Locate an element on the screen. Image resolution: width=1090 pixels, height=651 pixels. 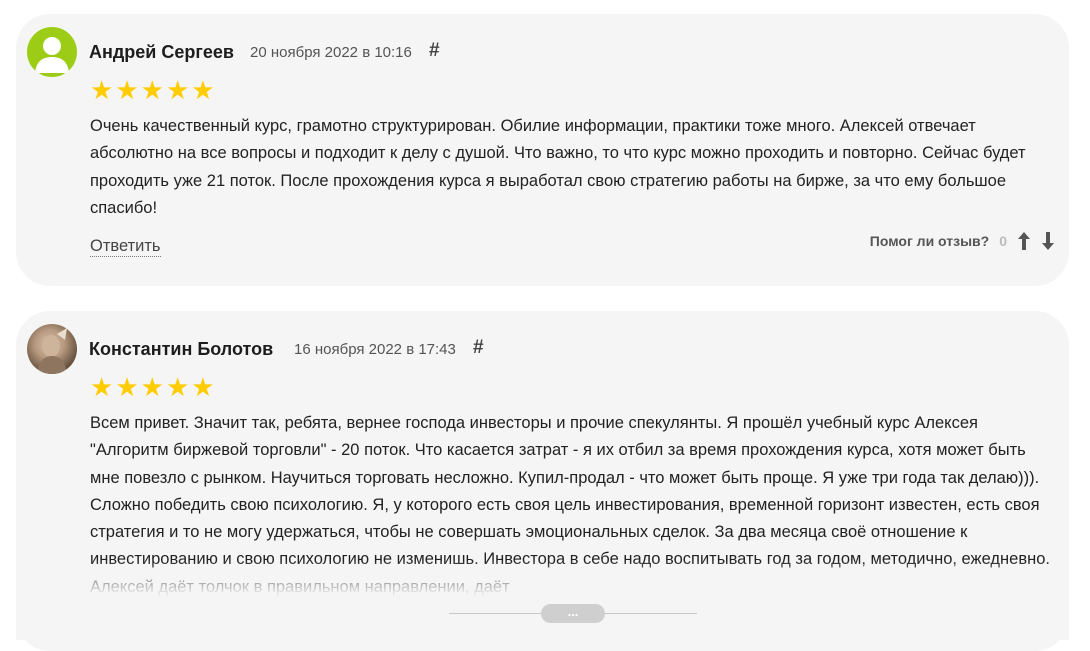
arrow-up-icon is located at coordinates (1024, 241).